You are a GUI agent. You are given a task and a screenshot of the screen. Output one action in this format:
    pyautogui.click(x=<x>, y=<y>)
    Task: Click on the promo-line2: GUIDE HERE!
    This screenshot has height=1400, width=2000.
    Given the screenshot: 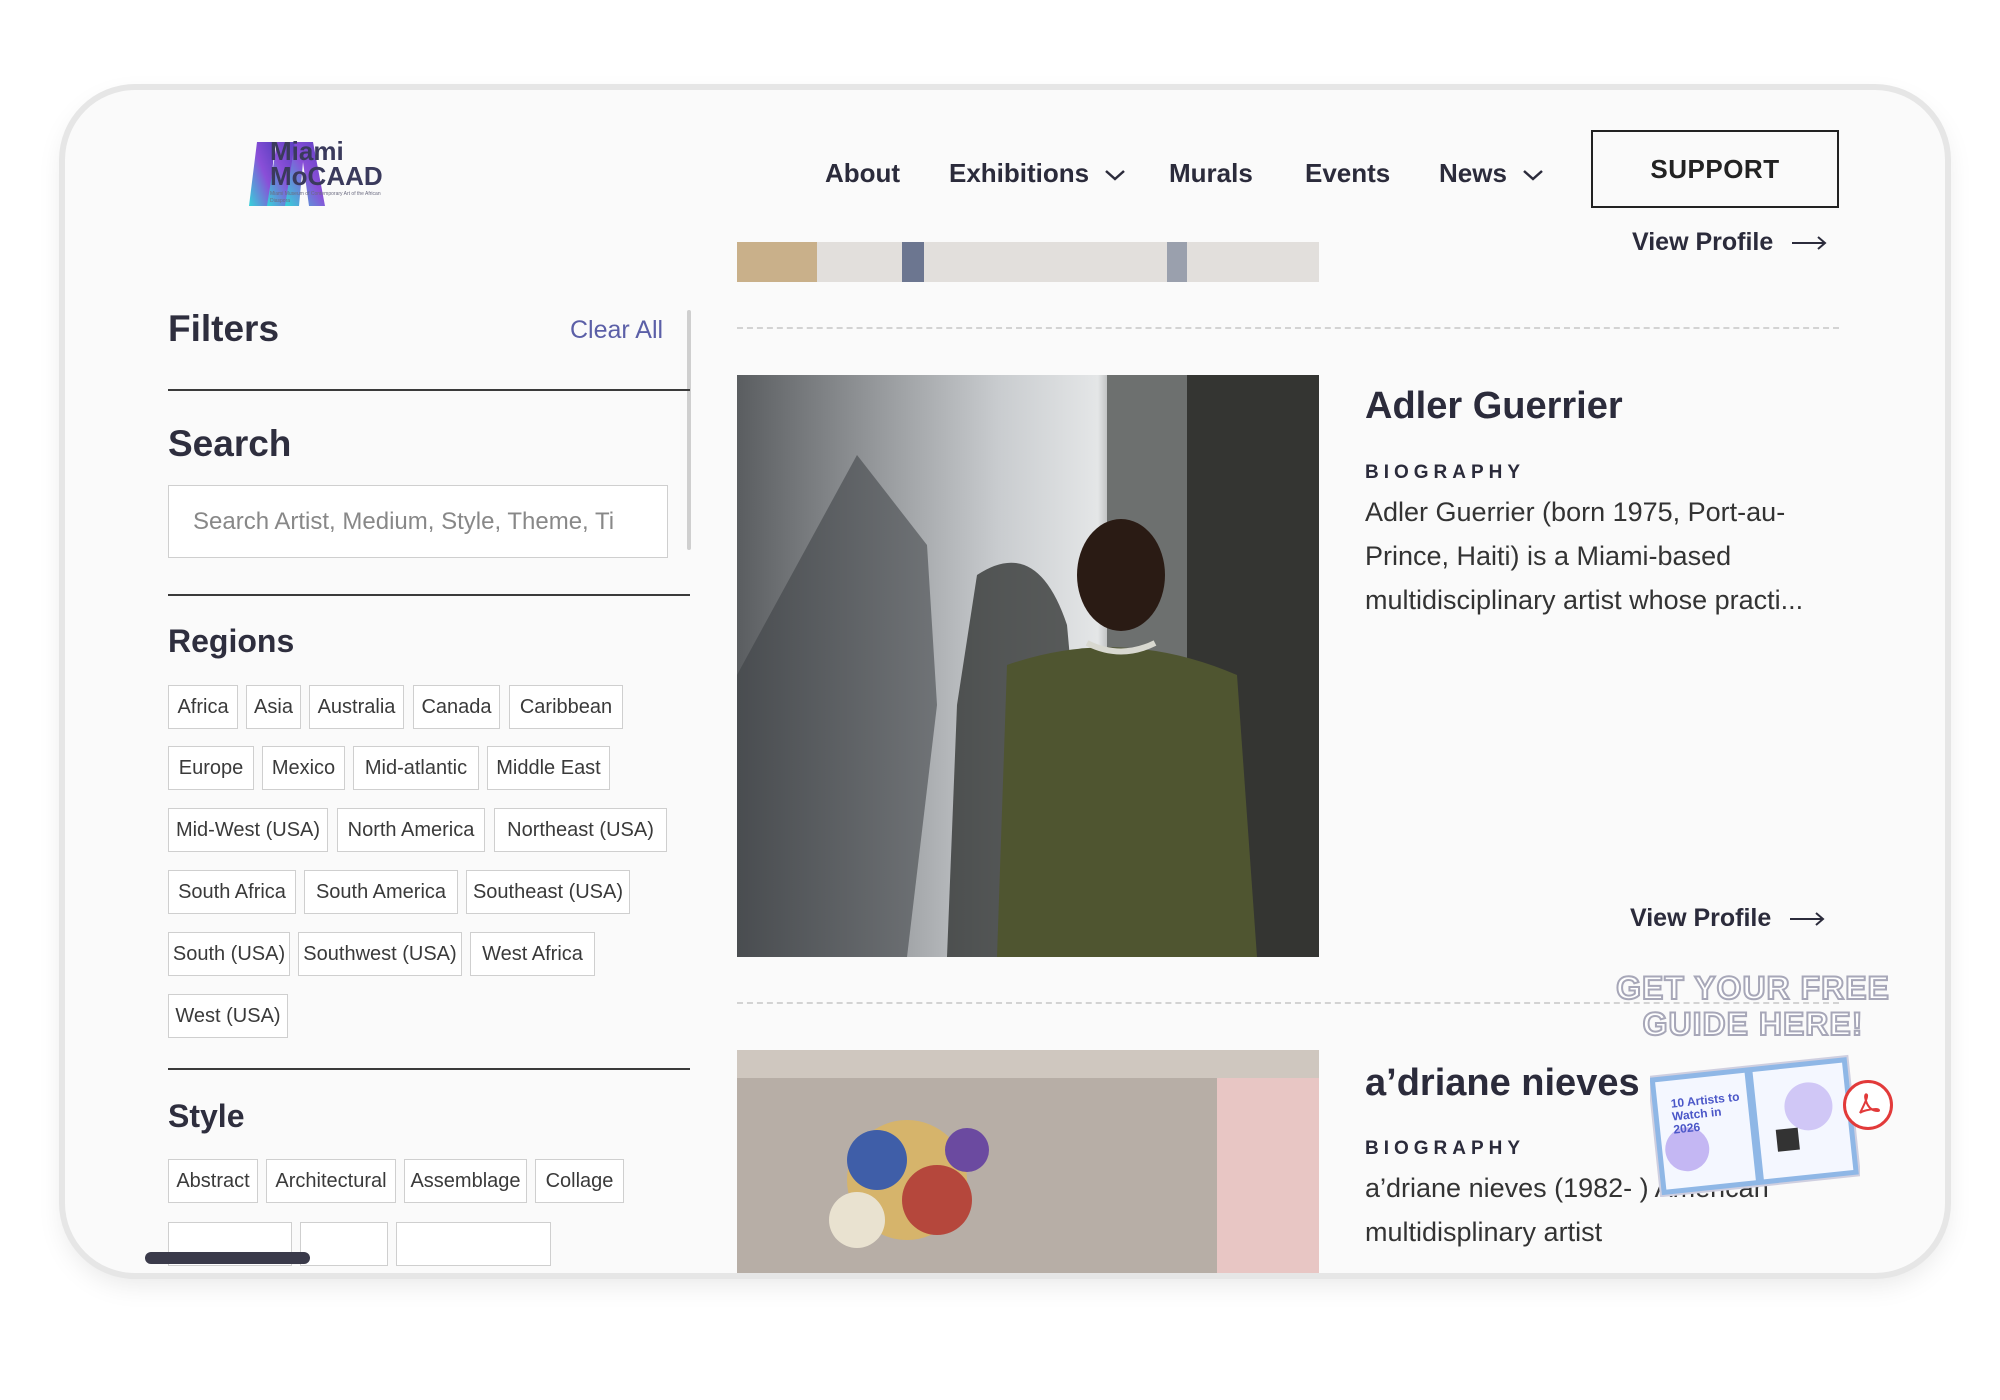 What is the action you would take?
    pyautogui.click(x=1753, y=1024)
    